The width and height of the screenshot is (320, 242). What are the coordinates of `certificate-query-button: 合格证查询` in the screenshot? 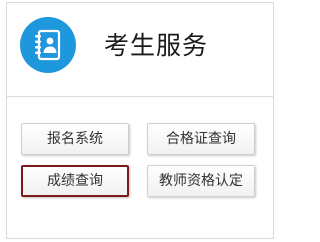 It's located at (201, 139).